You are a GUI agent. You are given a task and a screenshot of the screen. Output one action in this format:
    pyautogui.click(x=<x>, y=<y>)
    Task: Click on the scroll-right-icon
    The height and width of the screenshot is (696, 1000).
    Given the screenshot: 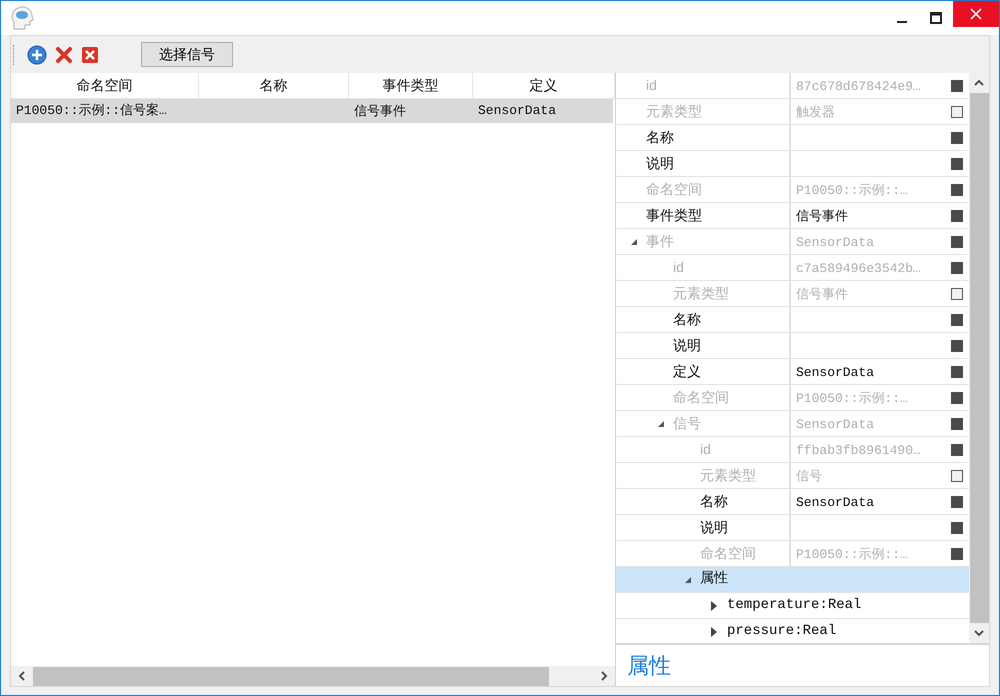 What is the action you would take?
    pyautogui.click(x=604, y=676)
    